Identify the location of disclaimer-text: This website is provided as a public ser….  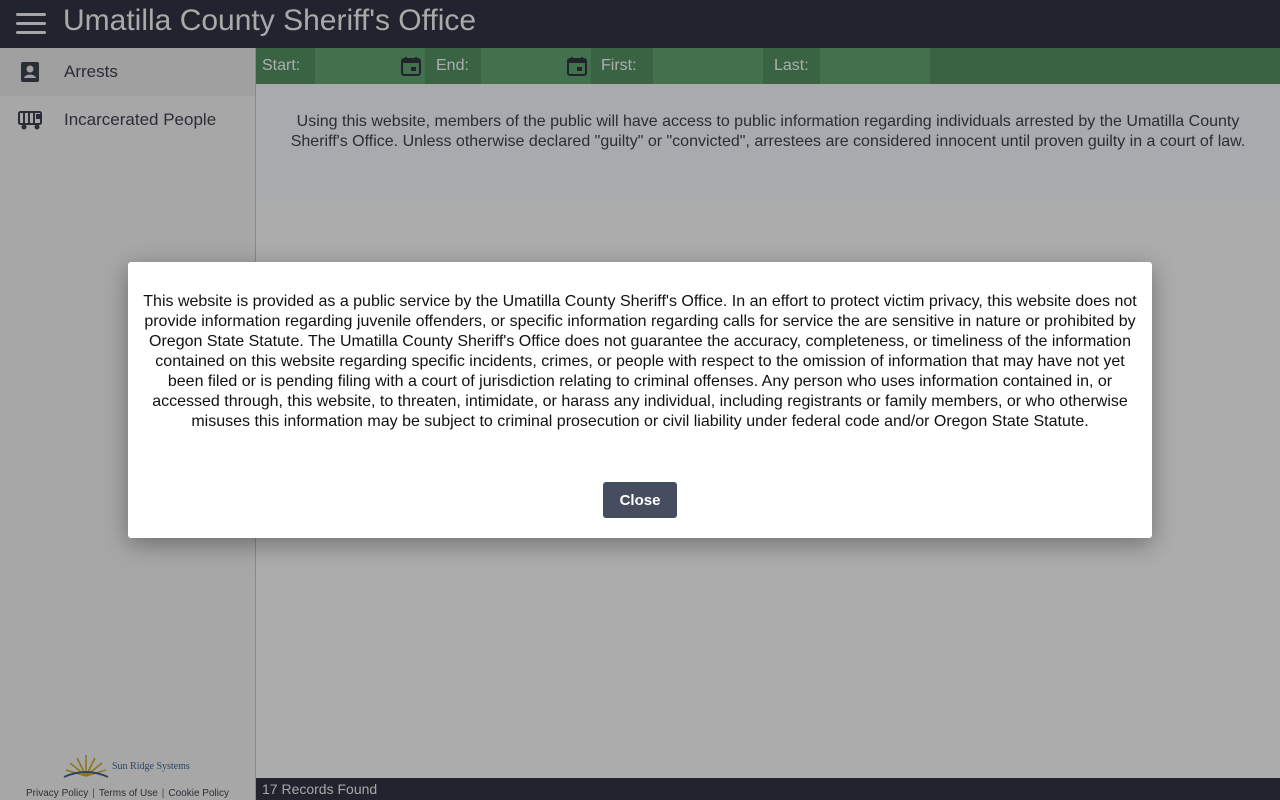
(640, 361).